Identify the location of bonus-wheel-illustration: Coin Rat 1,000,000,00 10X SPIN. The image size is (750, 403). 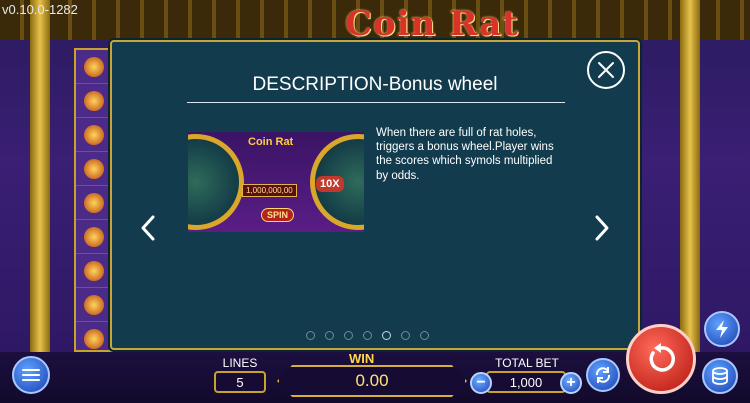
(276, 182).